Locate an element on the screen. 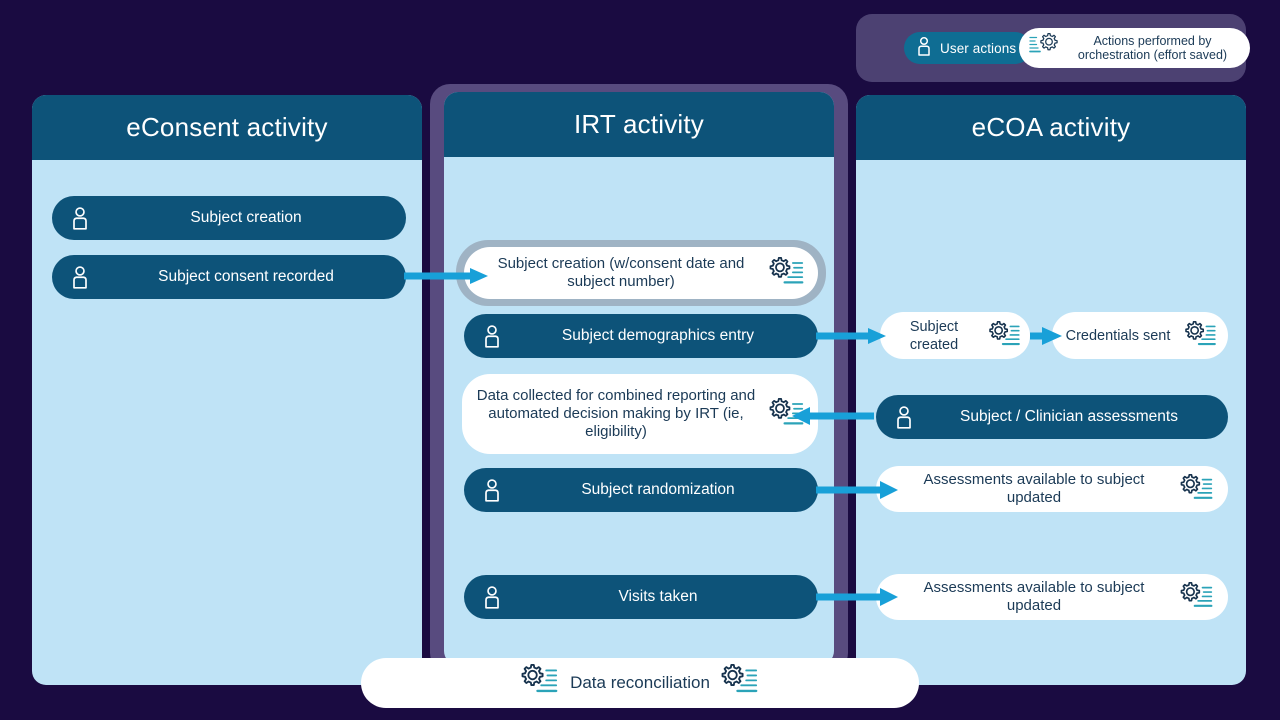 The image size is (1280, 720). pill-subject-created: Subject created is located at coordinates (955, 335).